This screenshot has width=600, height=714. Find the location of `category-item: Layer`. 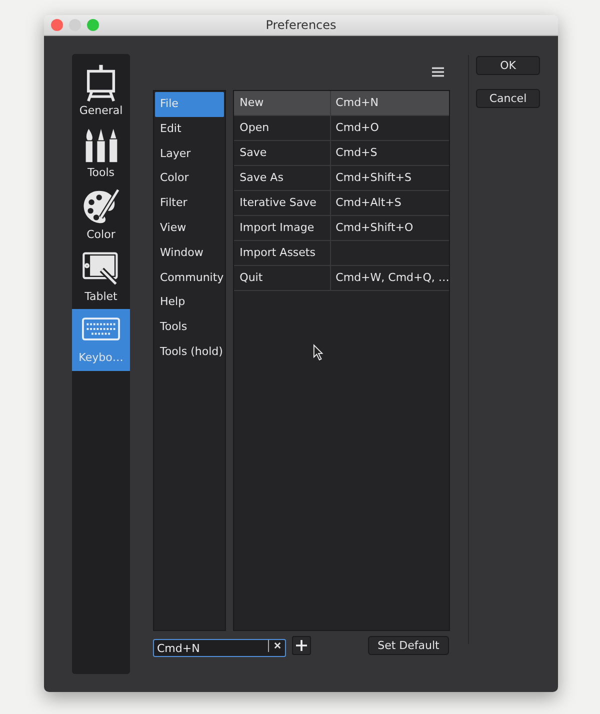

category-item: Layer is located at coordinates (189, 154).